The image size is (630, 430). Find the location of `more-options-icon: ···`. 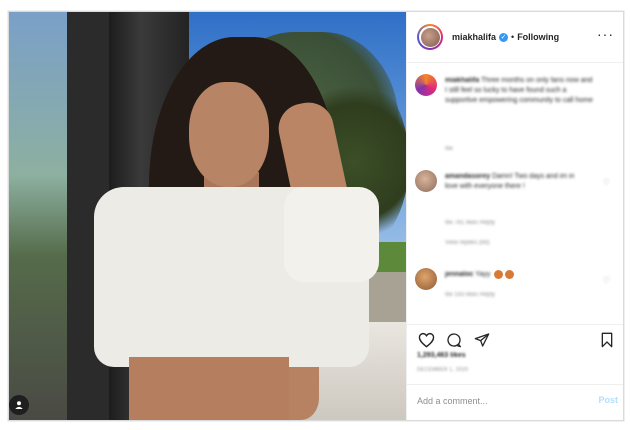

more-options-icon: ··· is located at coordinates (605, 34).